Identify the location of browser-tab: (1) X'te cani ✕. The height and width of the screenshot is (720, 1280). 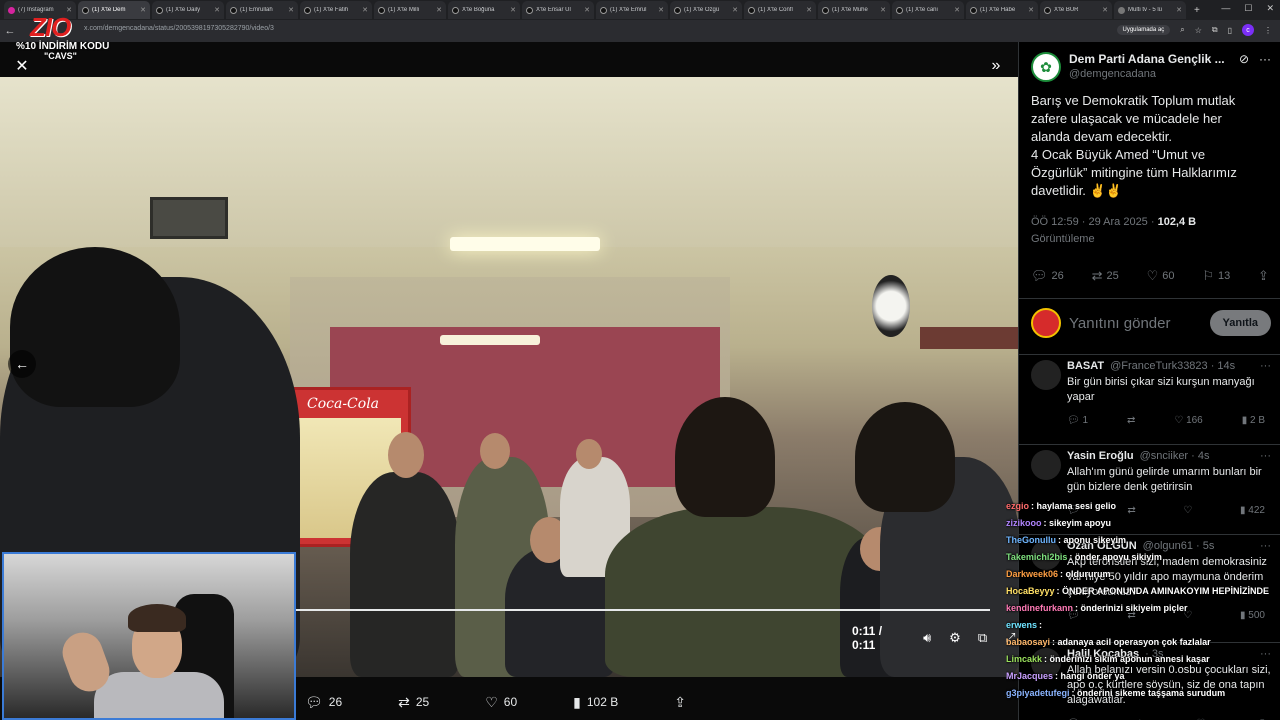
(928, 10).